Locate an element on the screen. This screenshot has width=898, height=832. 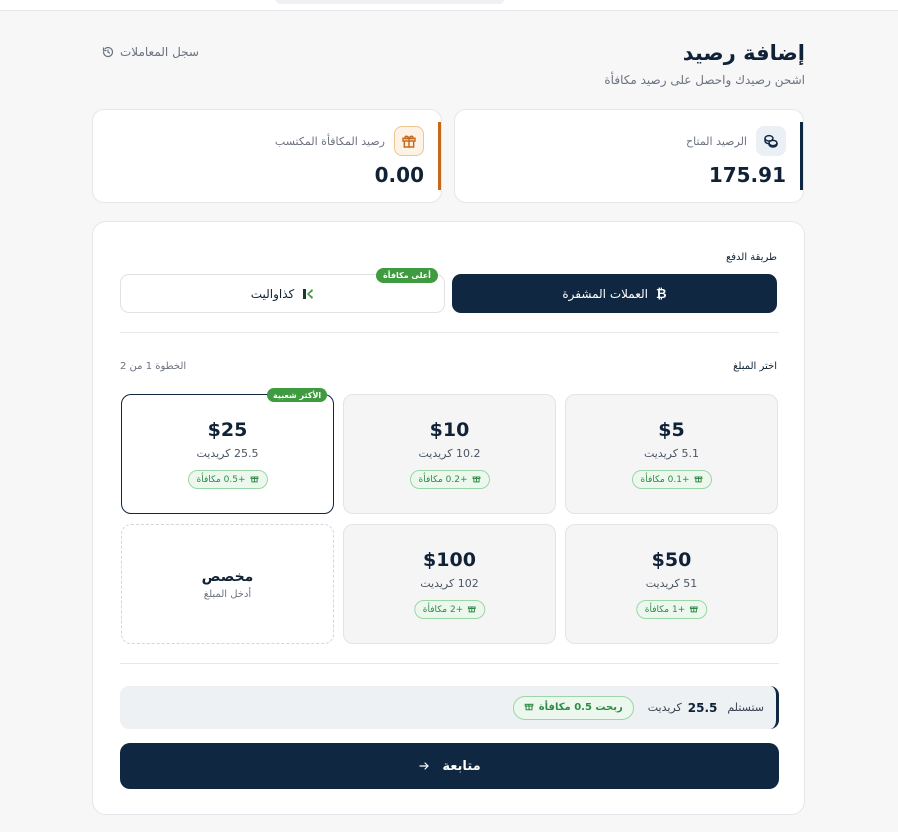
bonus-pill: +1 مكافأة is located at coordinates (671, 609).